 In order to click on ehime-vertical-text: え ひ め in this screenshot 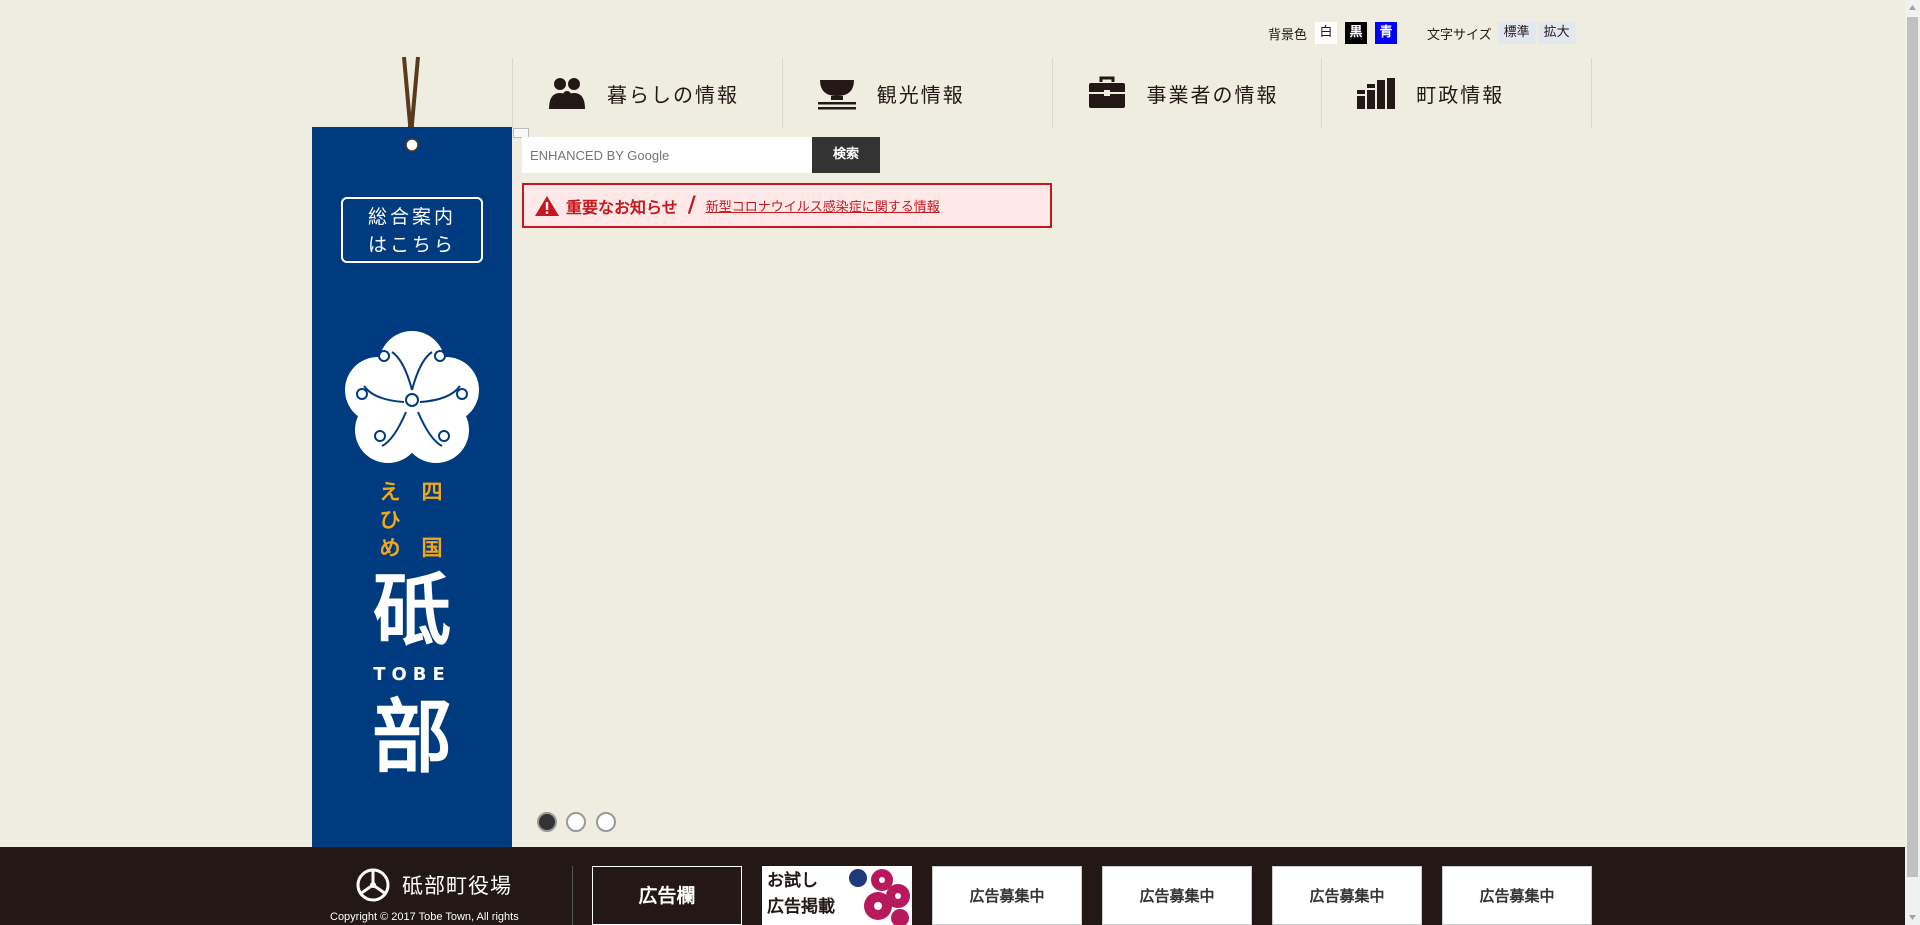, I will do `click(390, 520)`.